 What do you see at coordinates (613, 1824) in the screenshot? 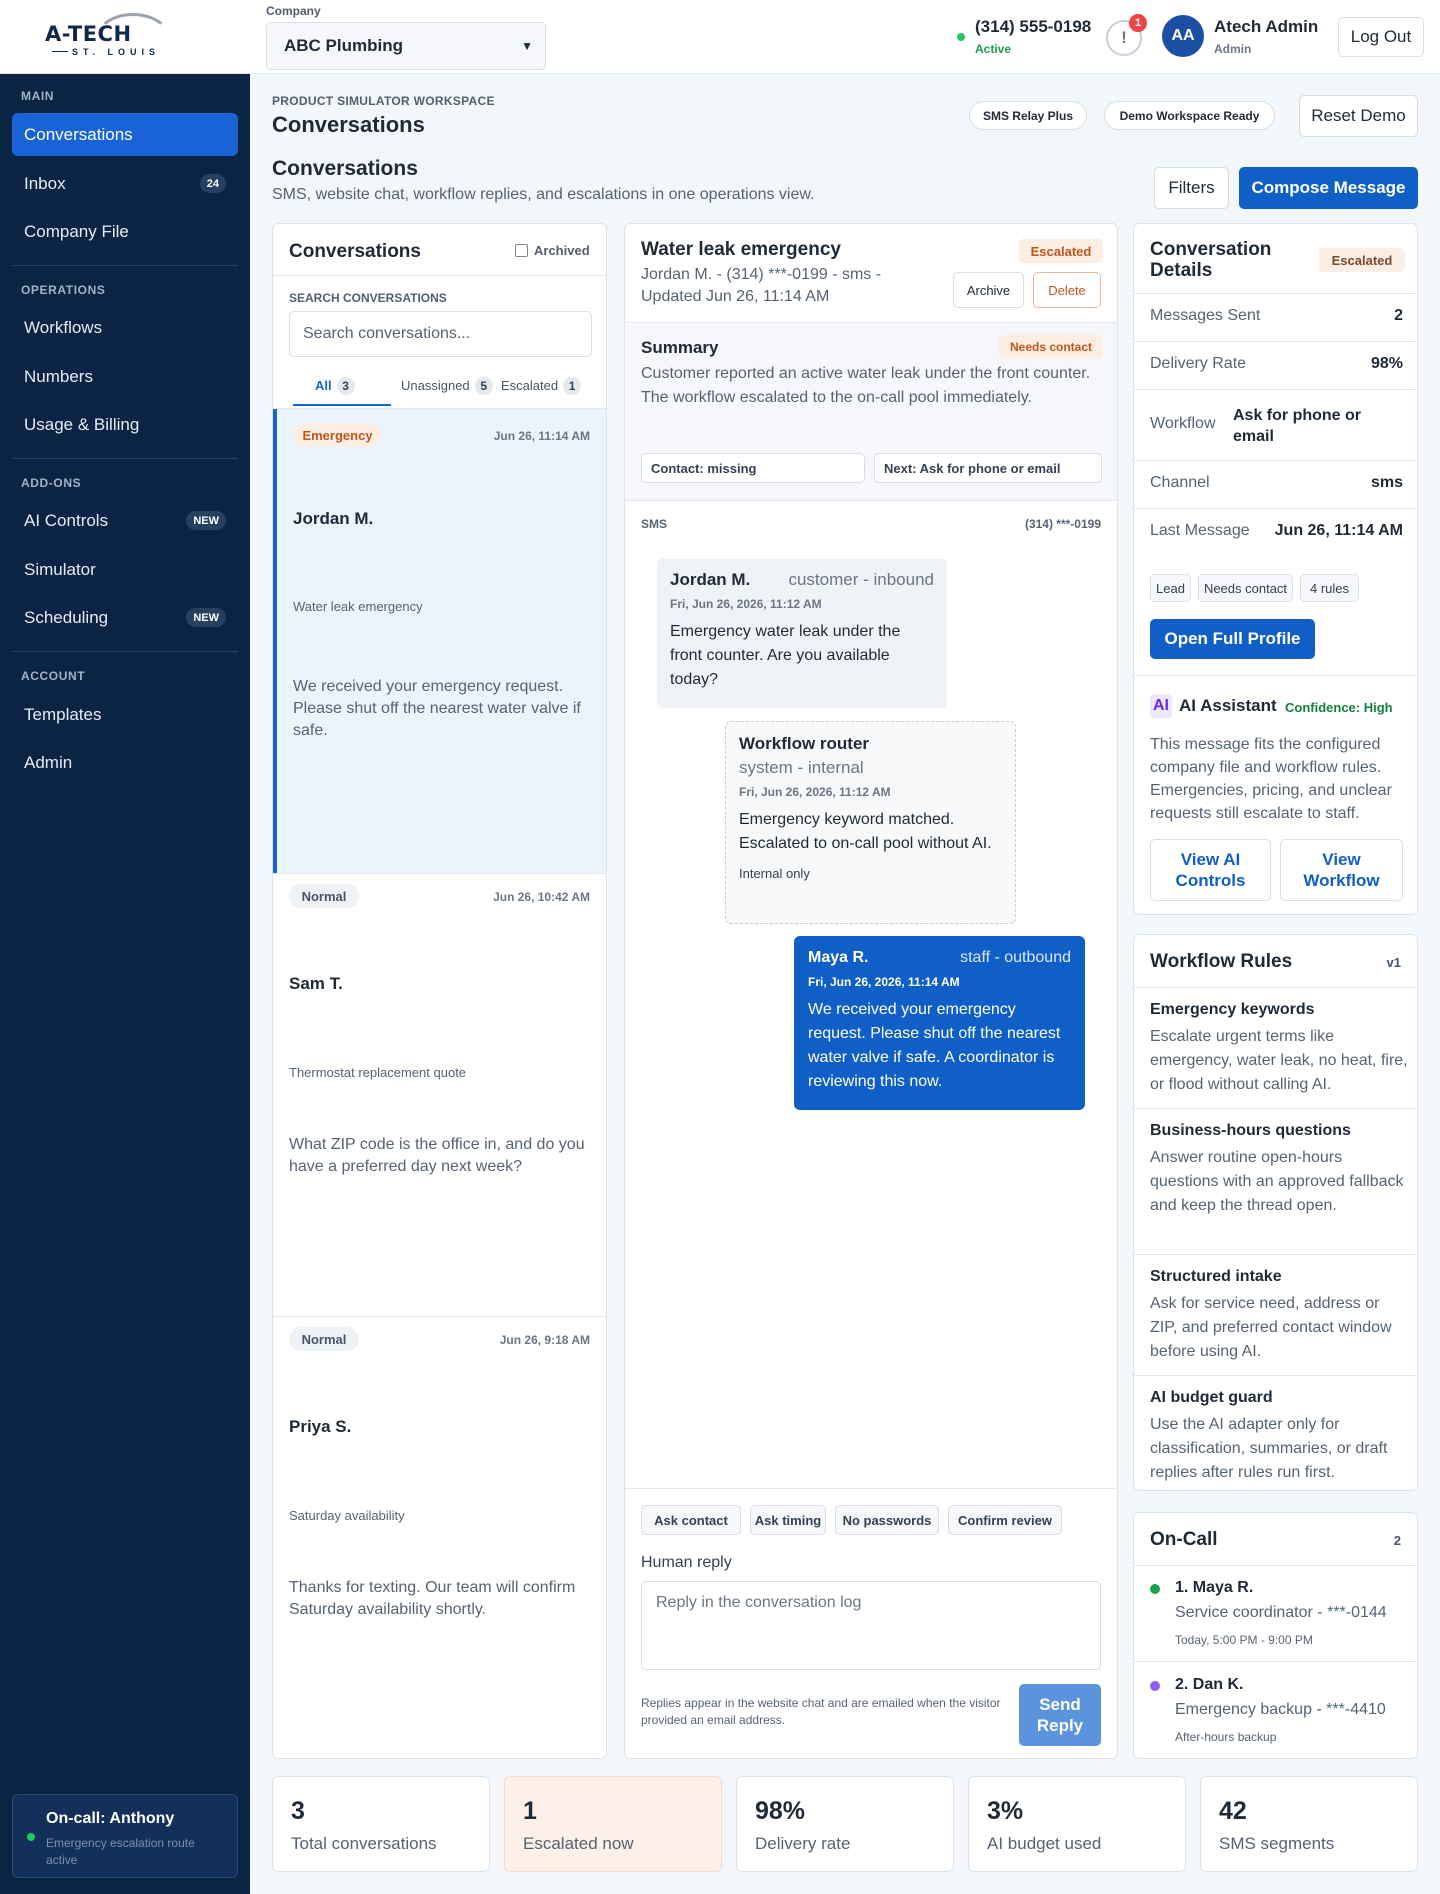
I see `stat-card-escalated: 1 Escalated now` at bounding box center [613, 1824].